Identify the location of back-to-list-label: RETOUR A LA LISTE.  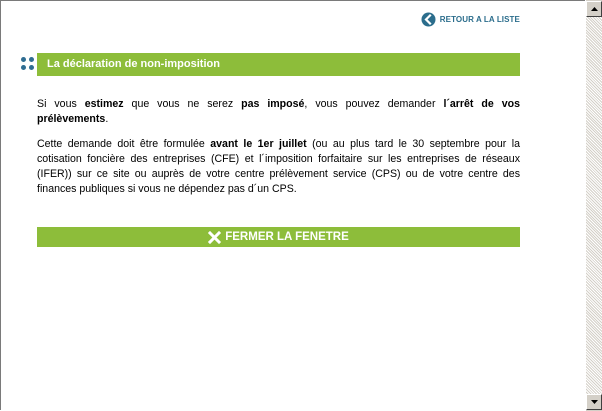
(479, 19).